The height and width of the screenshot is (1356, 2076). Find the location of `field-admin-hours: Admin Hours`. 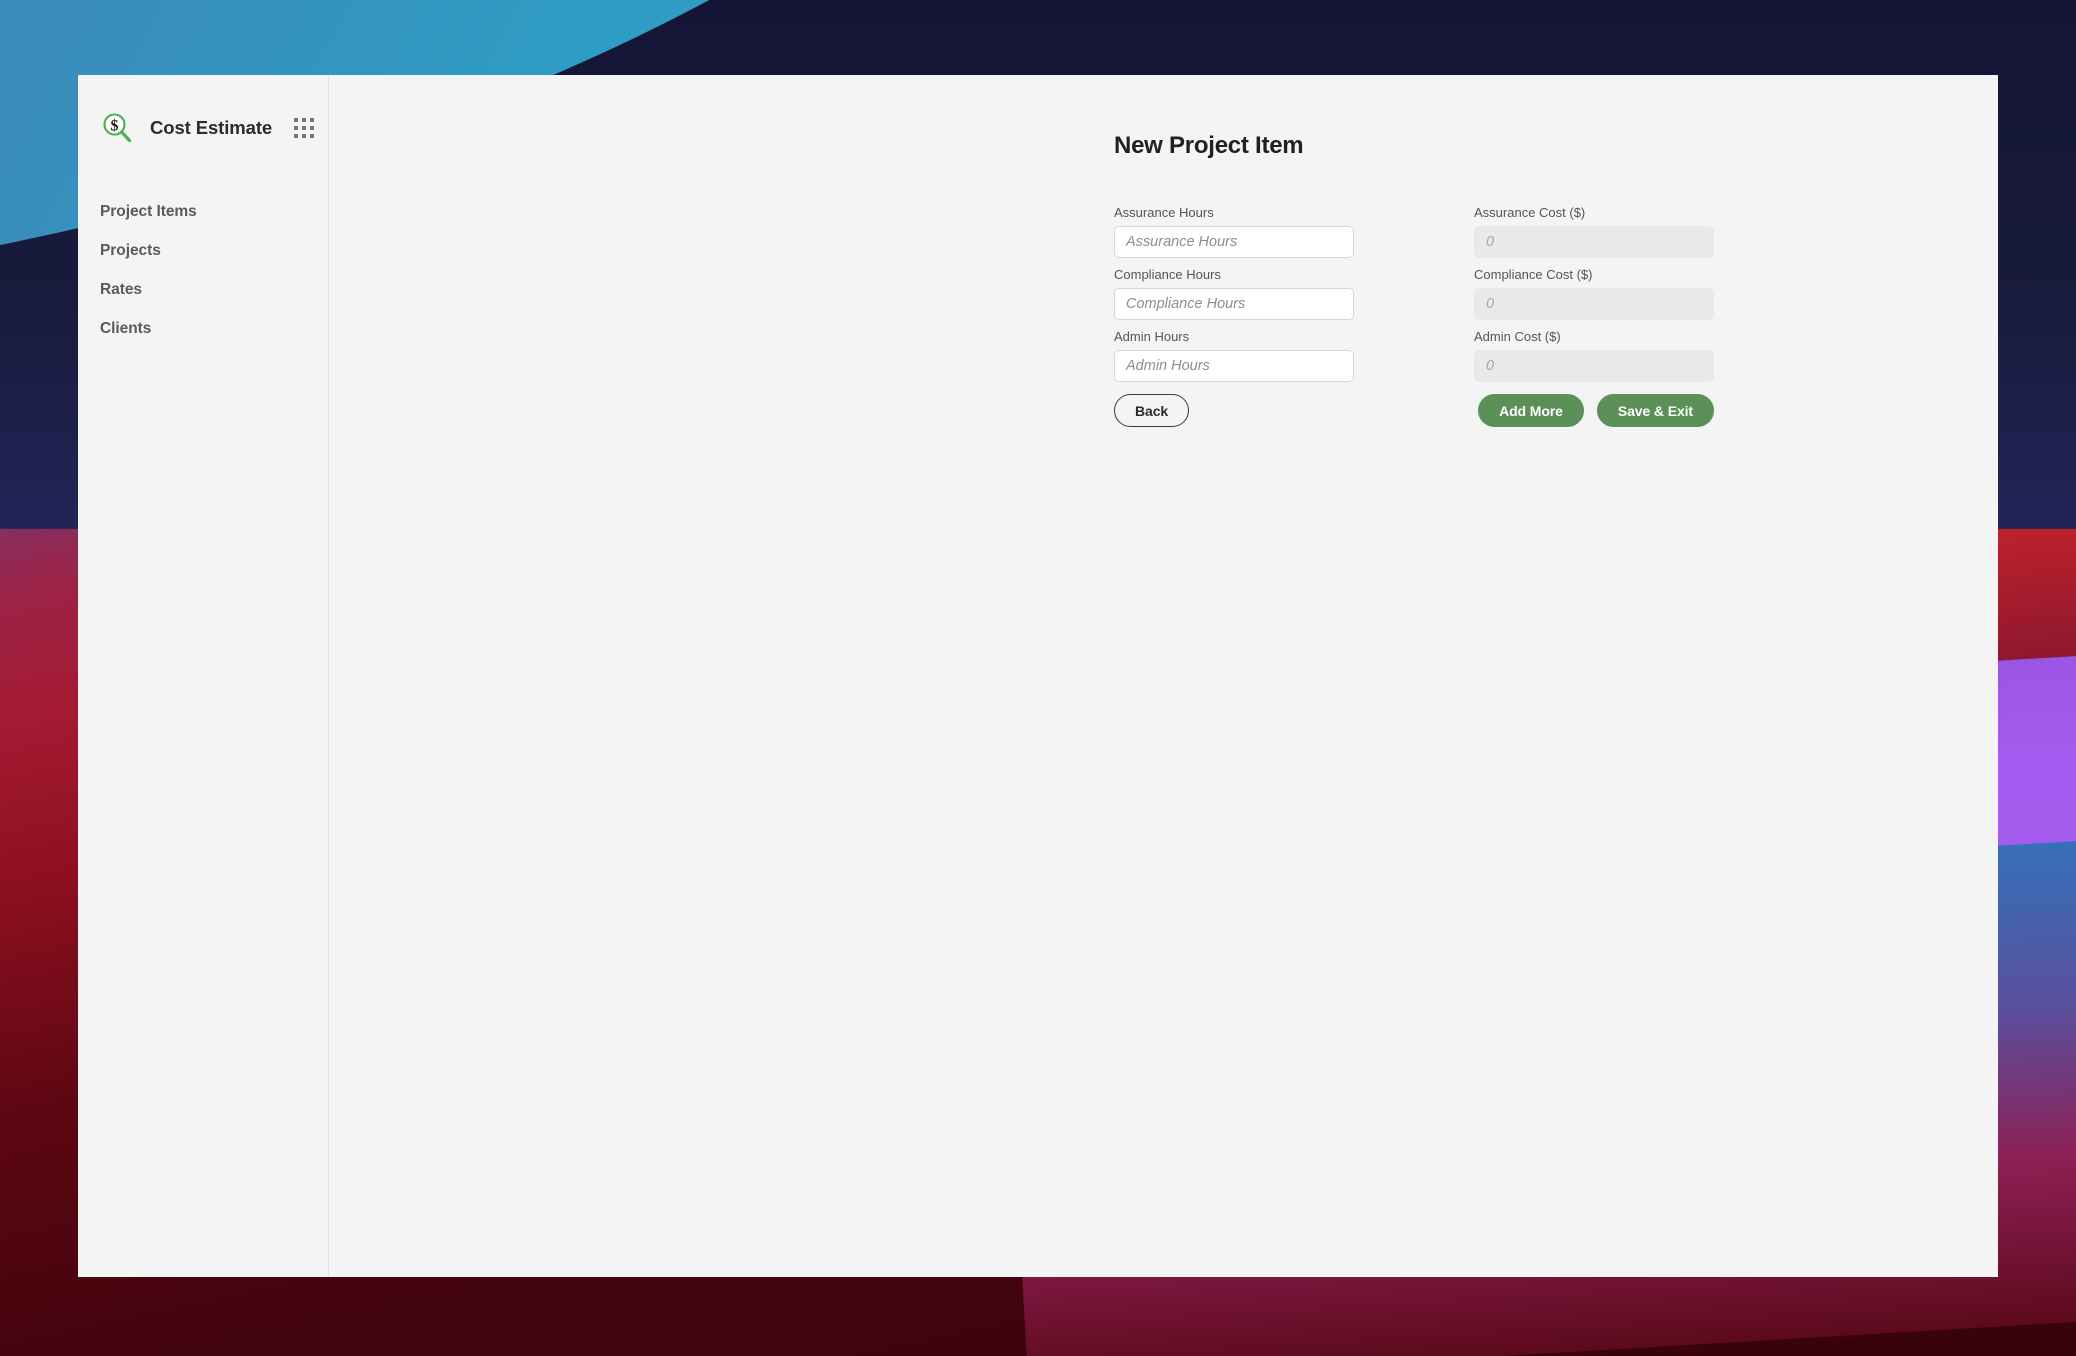

field-admin-hours: Admin Hours is located at coordinates (1234, 356).